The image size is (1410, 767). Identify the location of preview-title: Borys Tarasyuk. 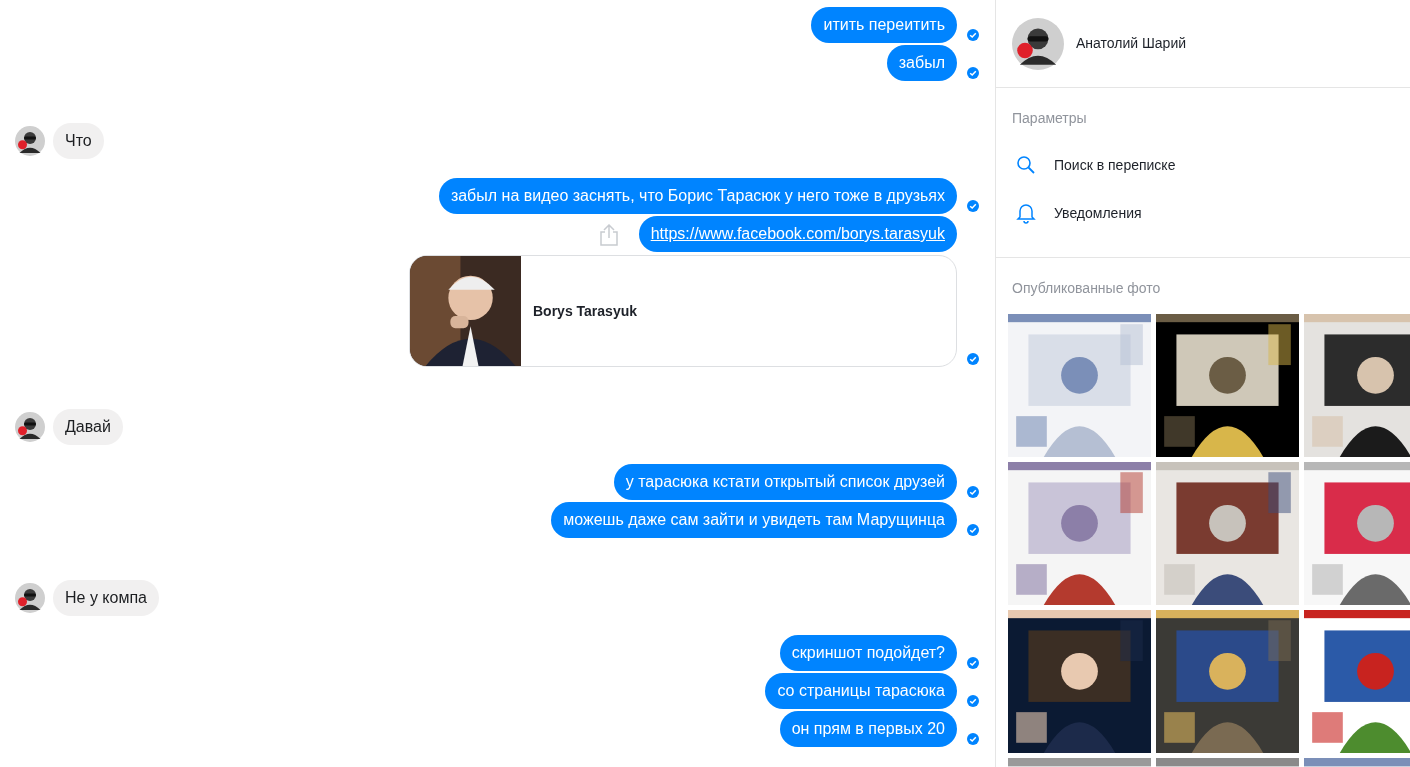
(585, 311).